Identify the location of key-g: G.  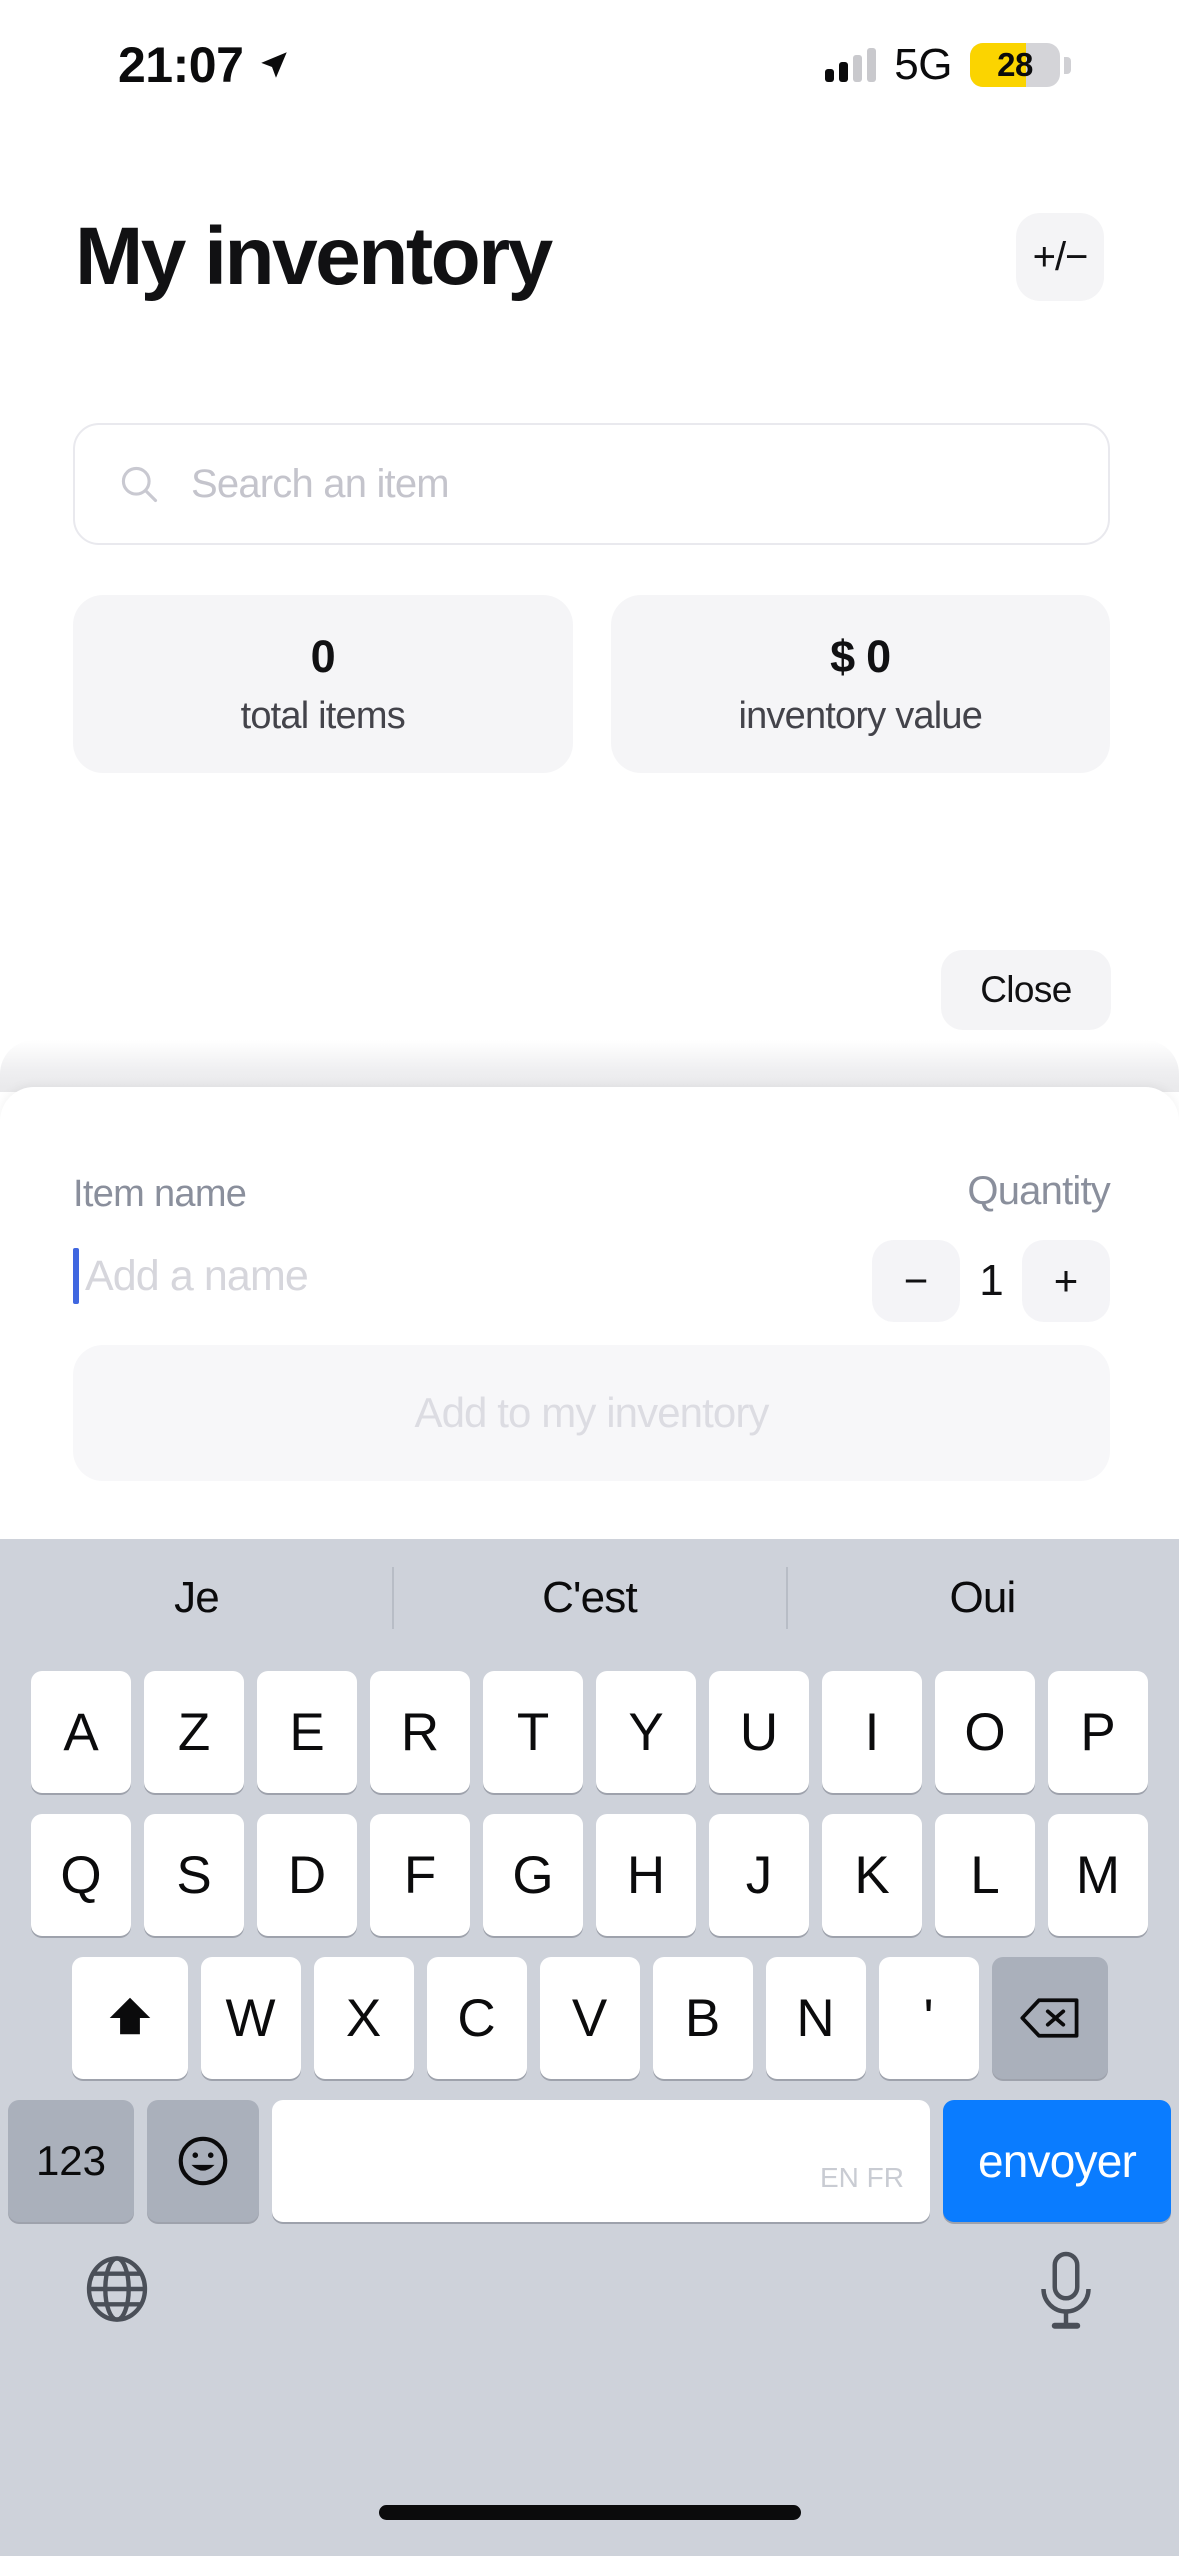
(533, 1875).